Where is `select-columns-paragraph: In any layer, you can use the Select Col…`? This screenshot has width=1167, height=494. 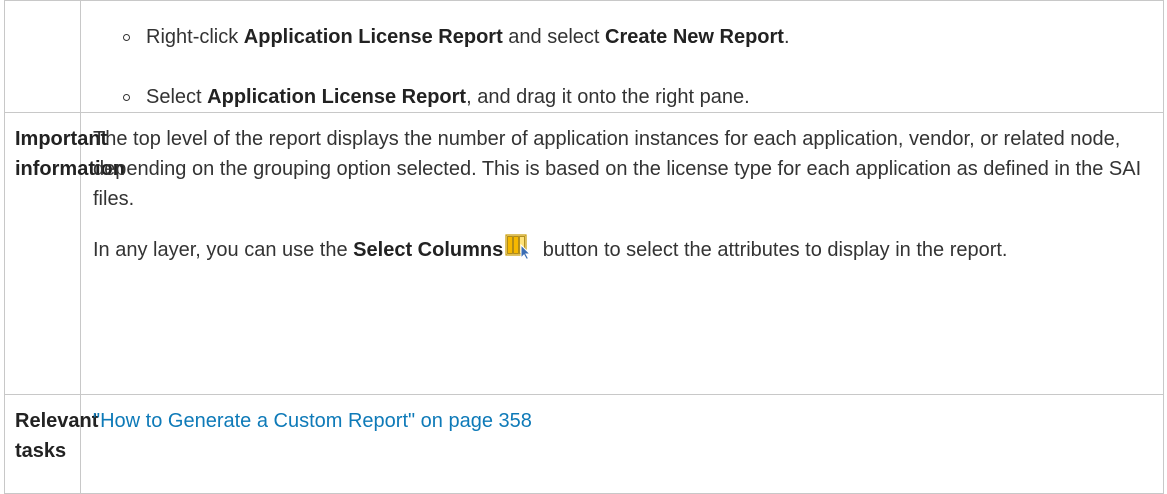 select-columns-paragraph: In any layer, you can use the Select Col… is located at coordinates (621, 239).